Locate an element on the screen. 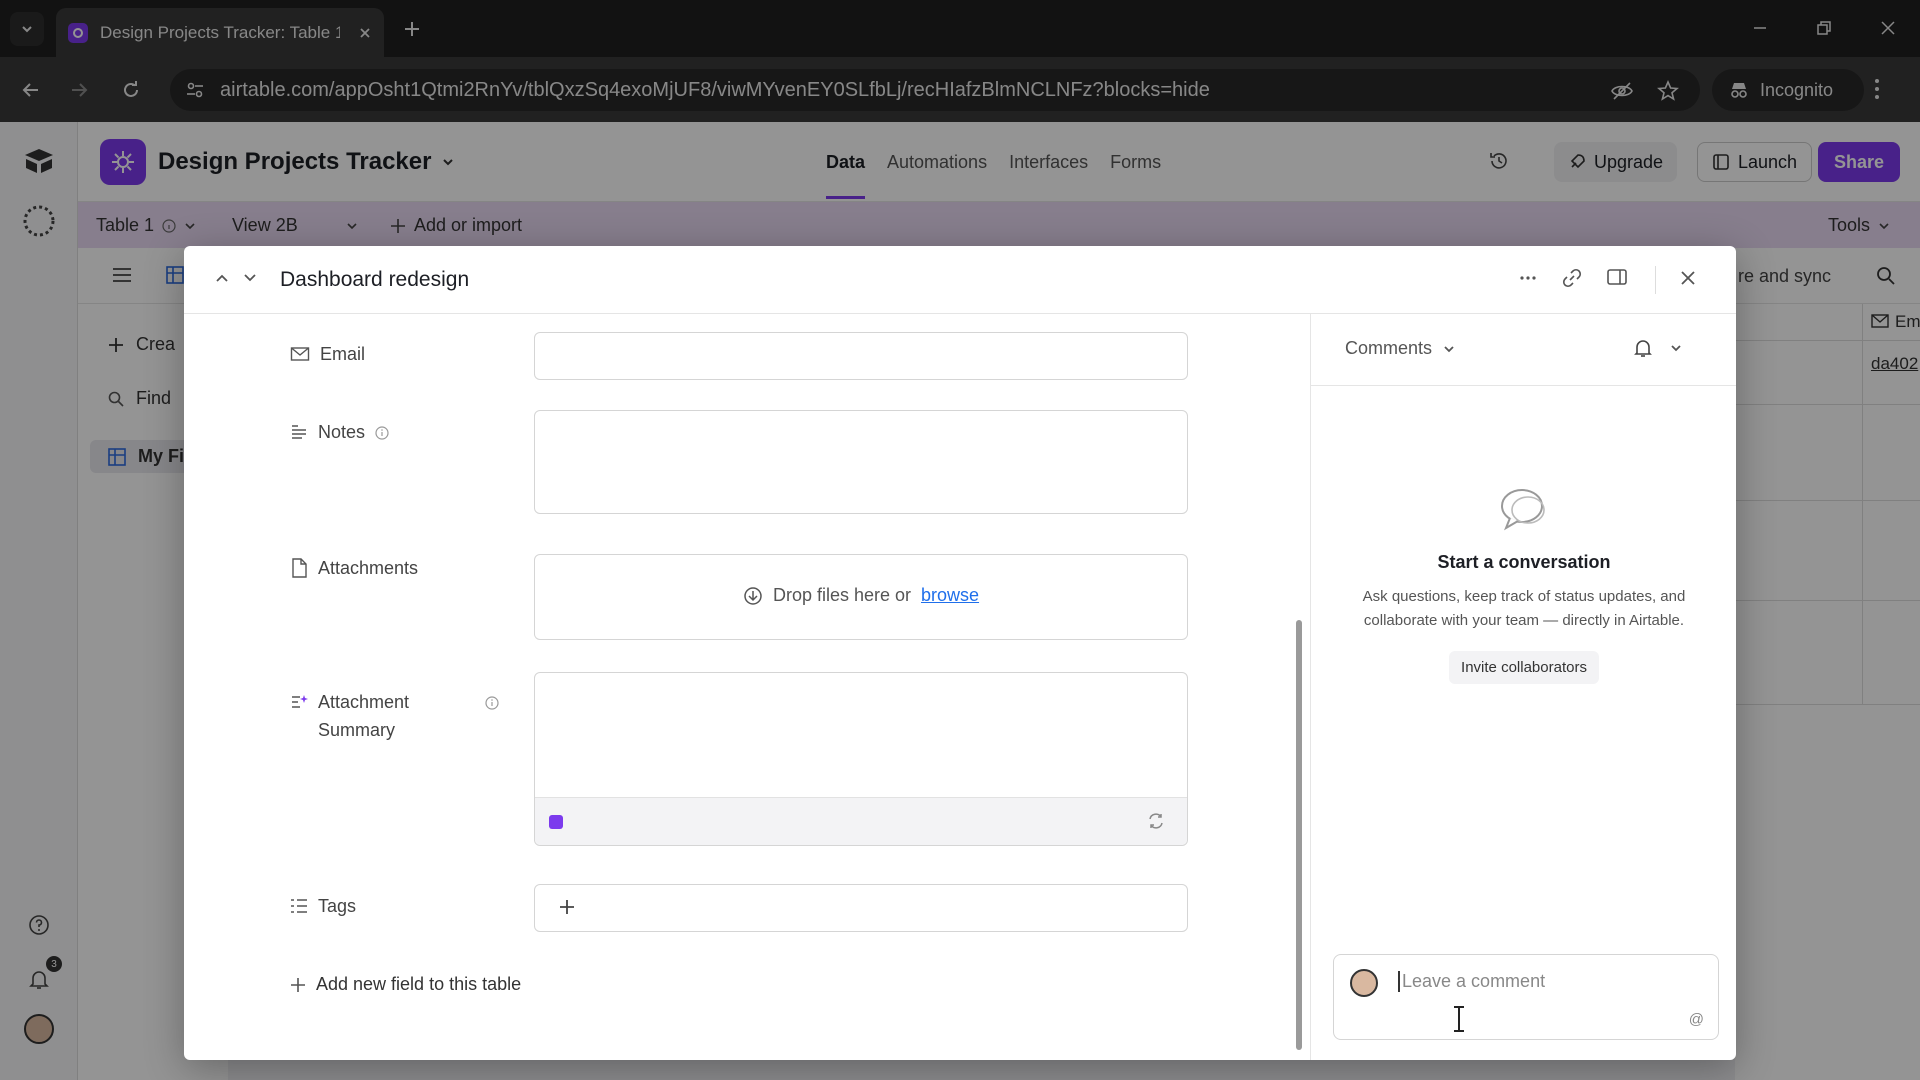 The width and height of the screenshot is (1920, 1080). next-record-icon is located at coordinates (250, 278).